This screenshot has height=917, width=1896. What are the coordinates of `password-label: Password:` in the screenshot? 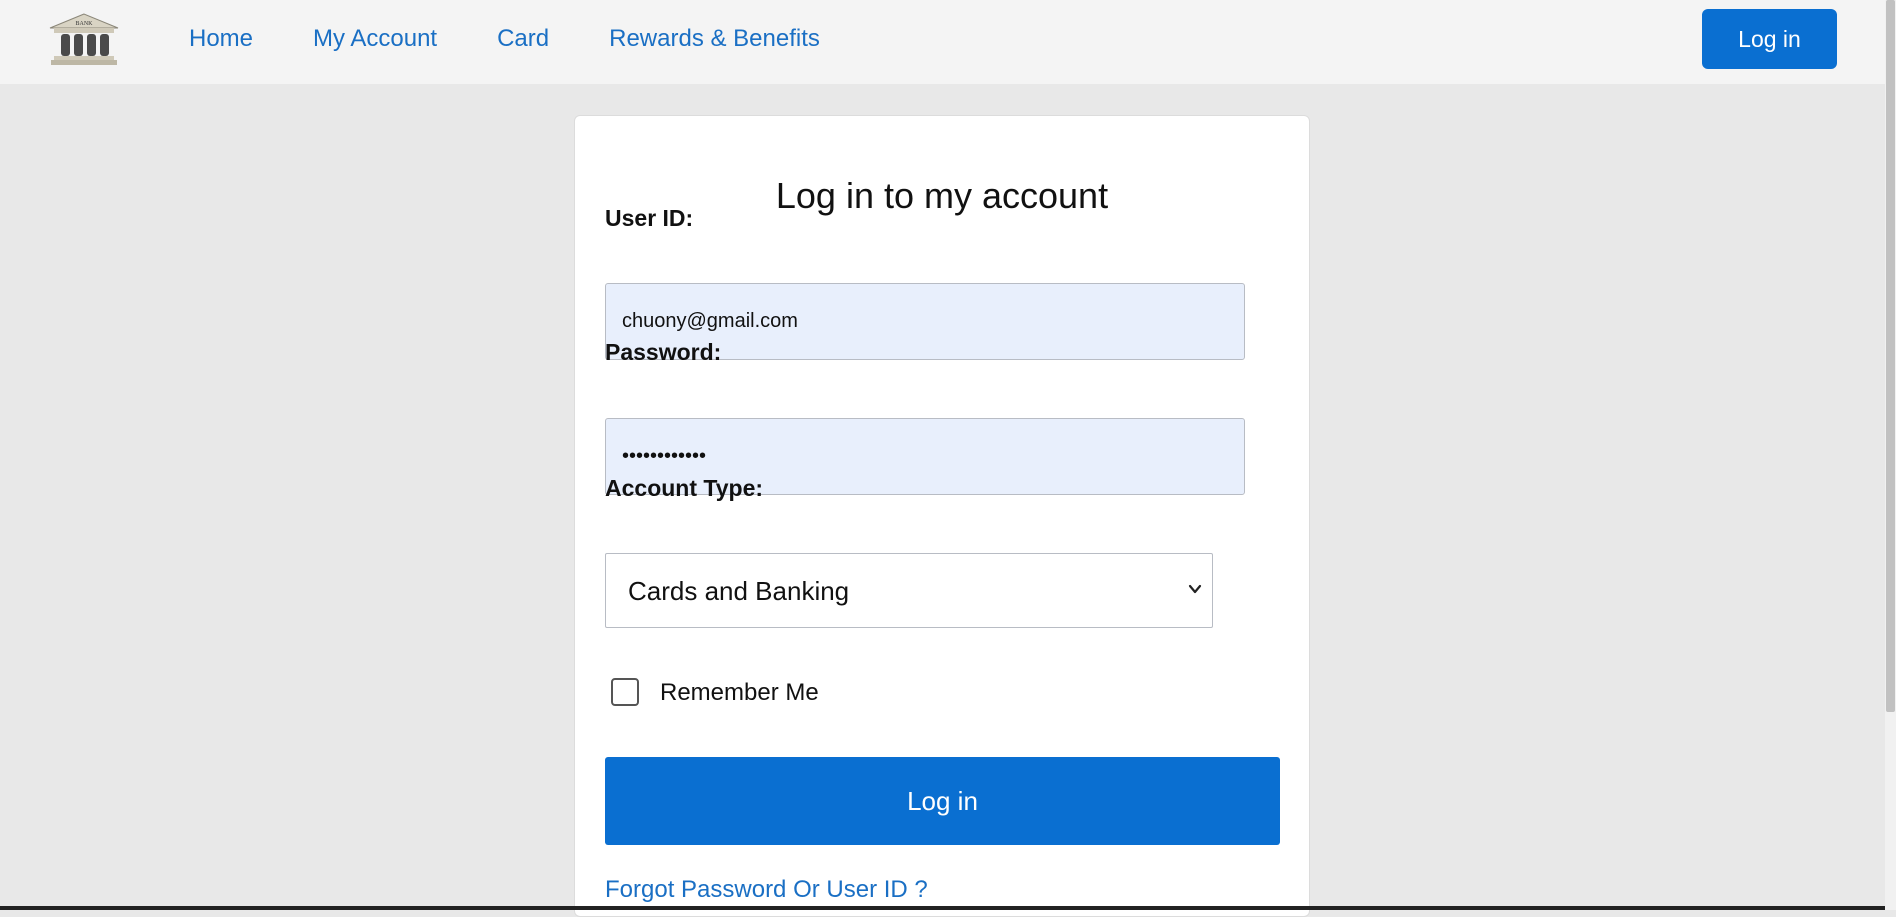 It's located at (663, 352).